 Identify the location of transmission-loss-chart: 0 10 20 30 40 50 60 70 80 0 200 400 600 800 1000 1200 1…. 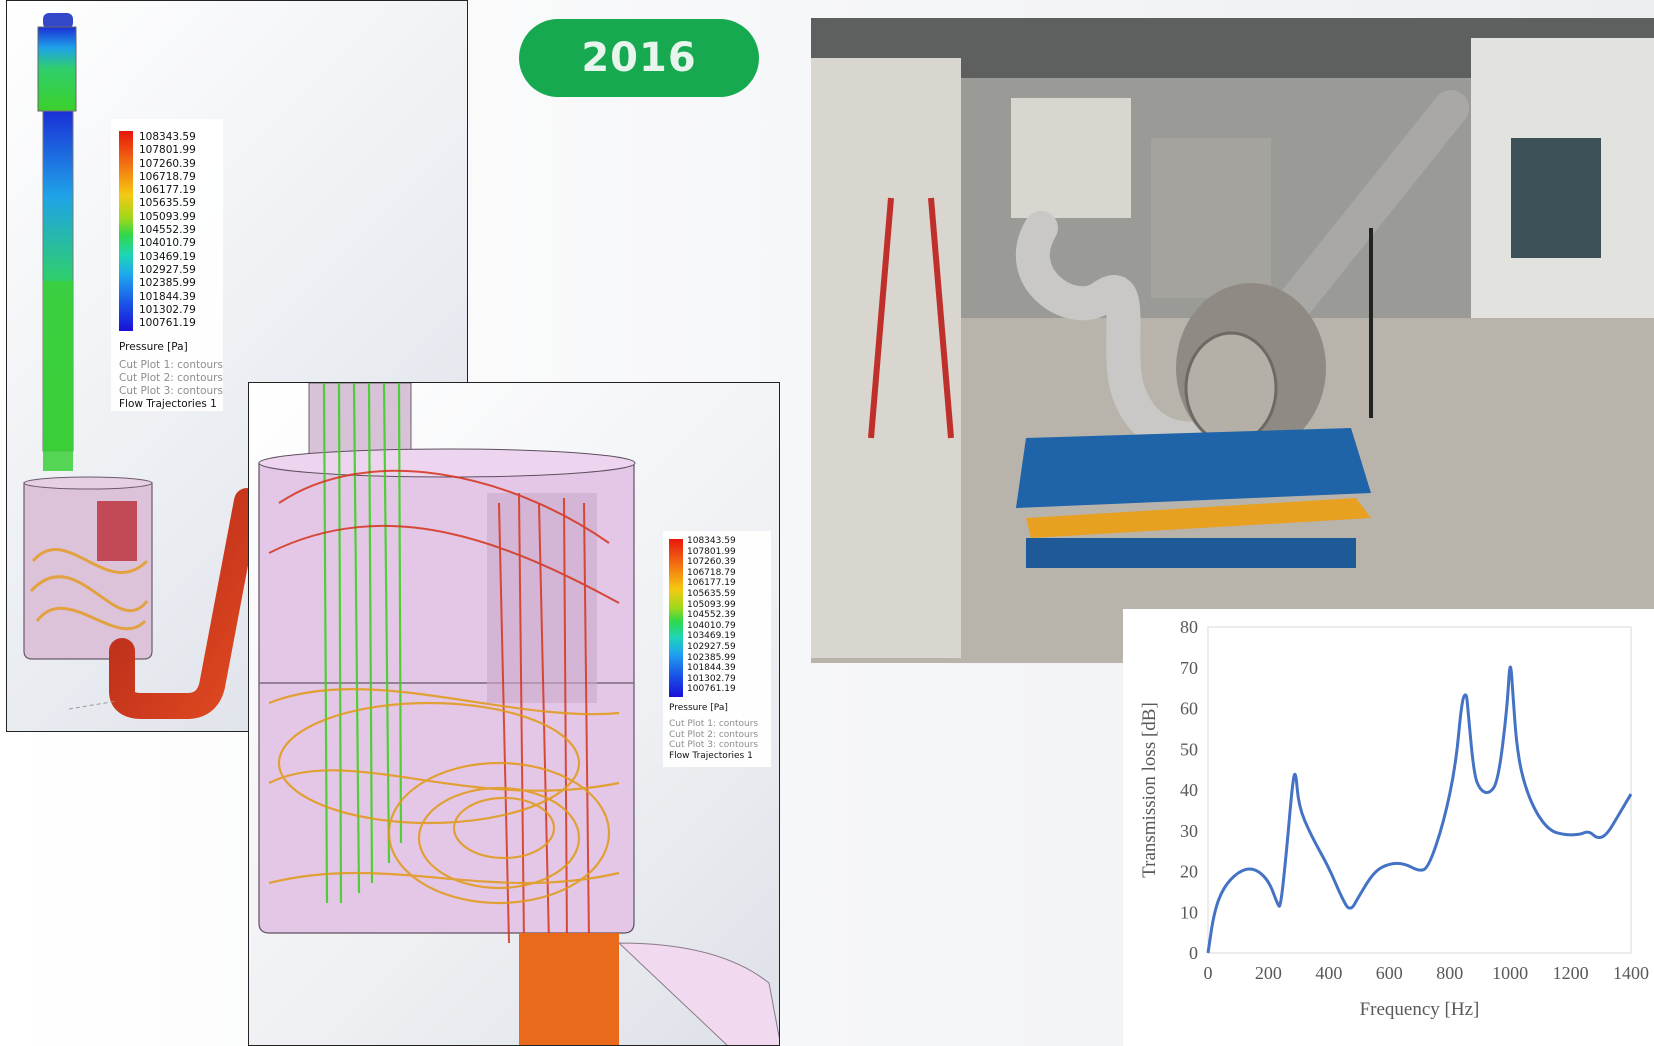
(1388, 827).